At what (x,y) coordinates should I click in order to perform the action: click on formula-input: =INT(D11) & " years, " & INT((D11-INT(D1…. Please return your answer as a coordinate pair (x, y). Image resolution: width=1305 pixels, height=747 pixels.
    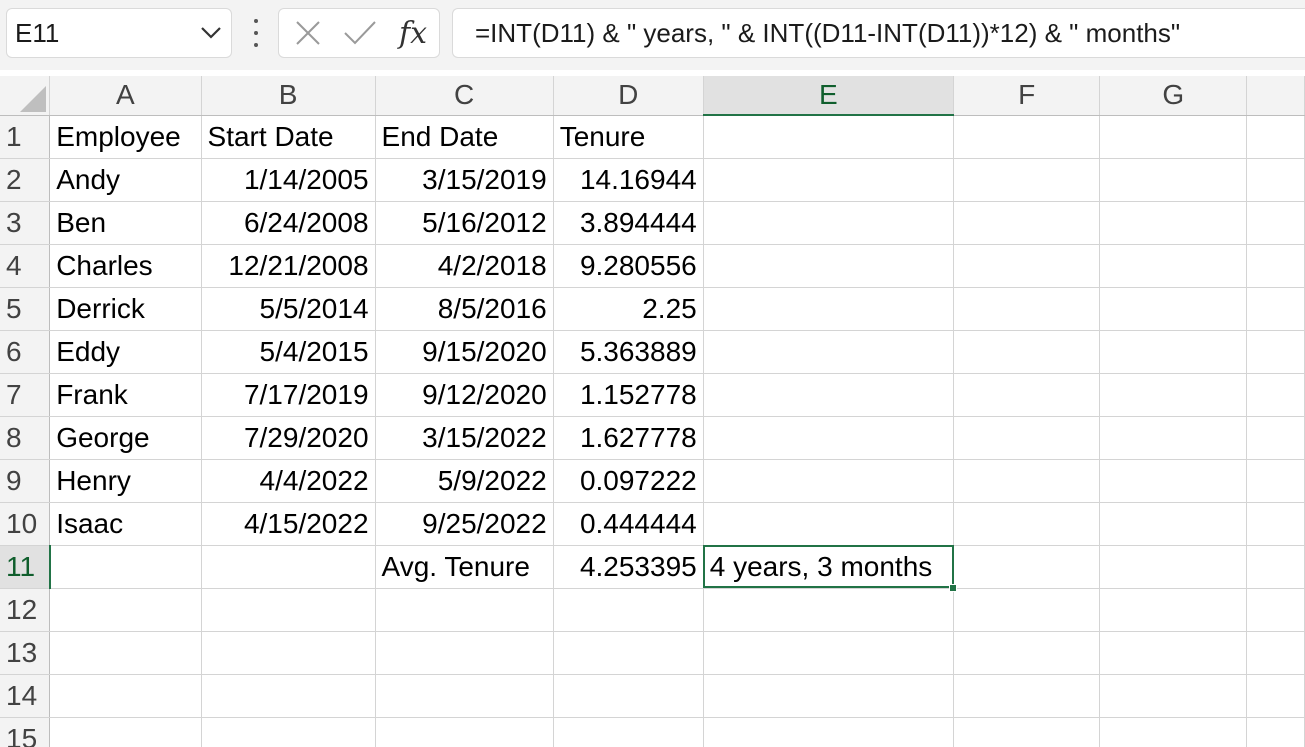
    Looking at the image, I should click on (878, 33).